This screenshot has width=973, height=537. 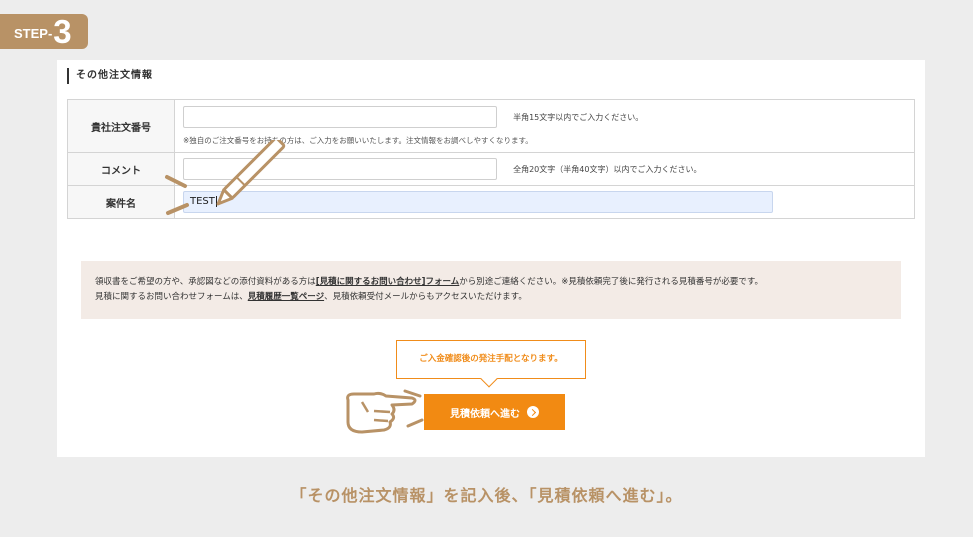 I want to click on proceed-to-quote-button: 見積依頼へ進む, so click(x=494, y=412).